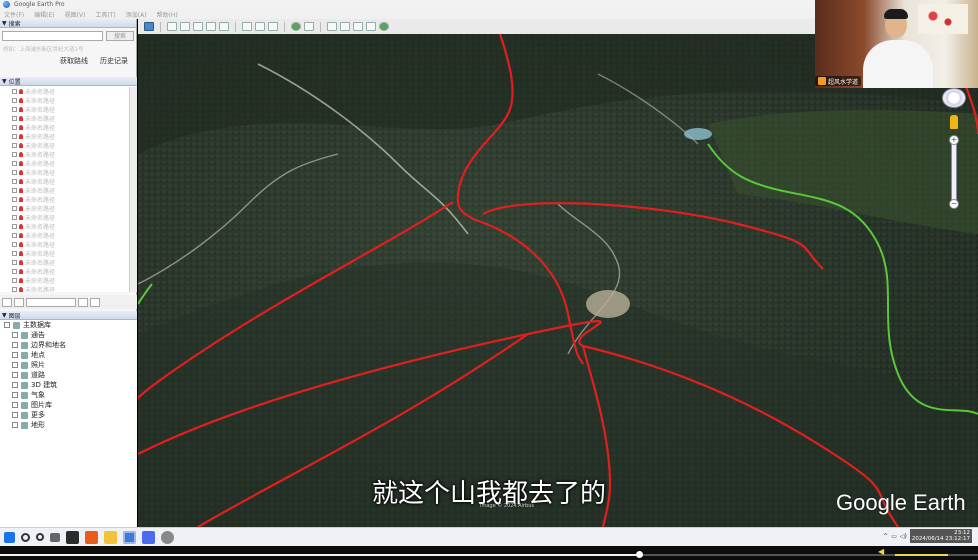 The image size is (978, 560). Describe the element at coordinates (40, 537) in the screenshot. I see `cortana-icon` at that location.